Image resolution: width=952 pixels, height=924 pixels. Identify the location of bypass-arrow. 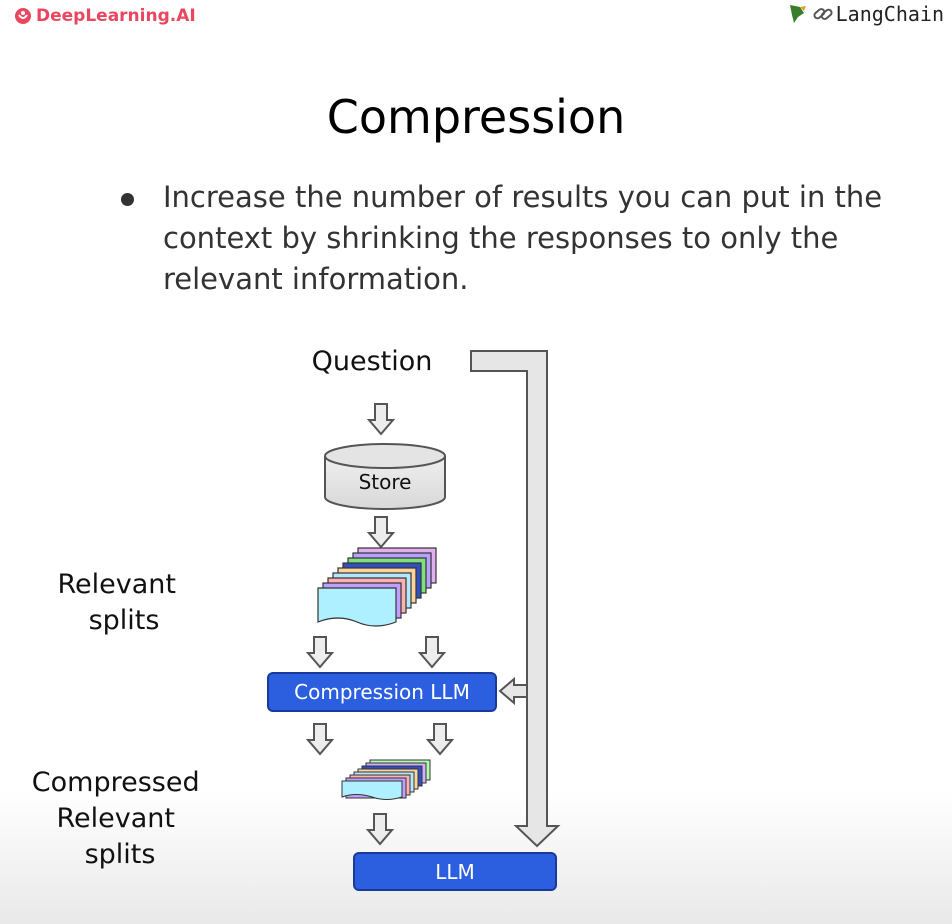
(515, 599).